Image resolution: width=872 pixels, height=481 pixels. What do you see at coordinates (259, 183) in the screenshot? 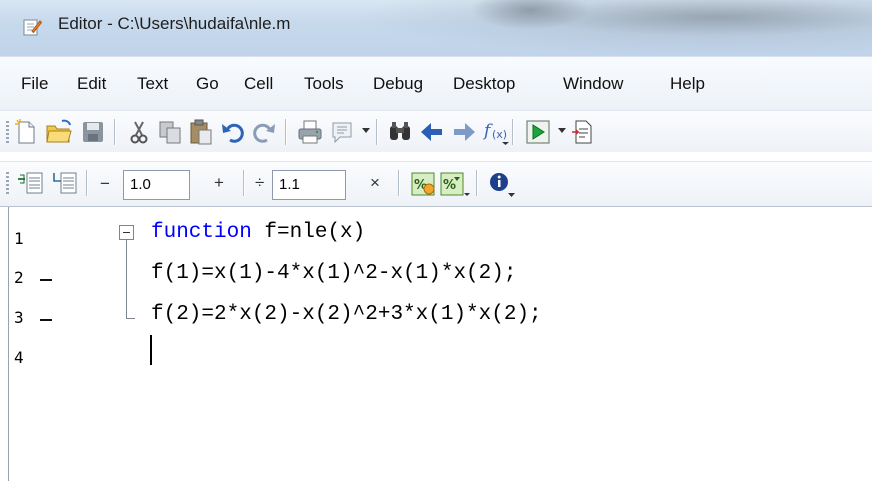
I see `divide-button: ÷` at bounding box center [259, 183].